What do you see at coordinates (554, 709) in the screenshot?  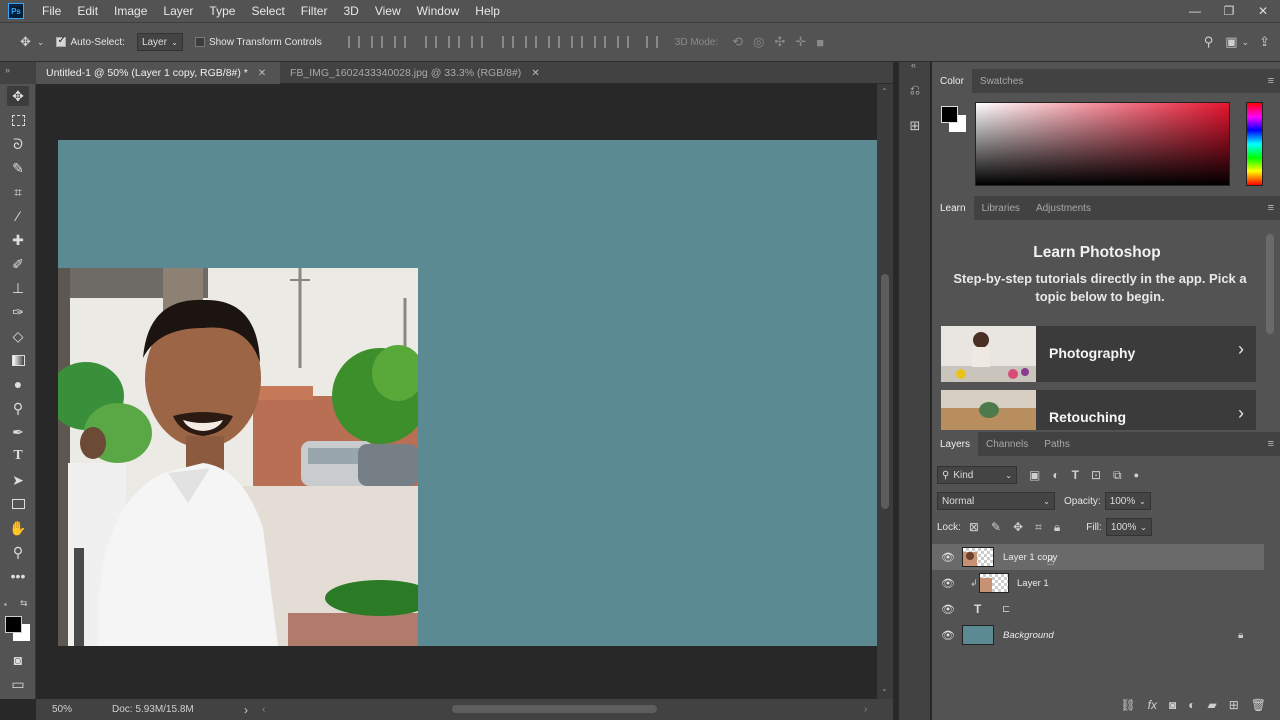 I see `horizontal-scroll-thumb` at bounding box center [554, 709].